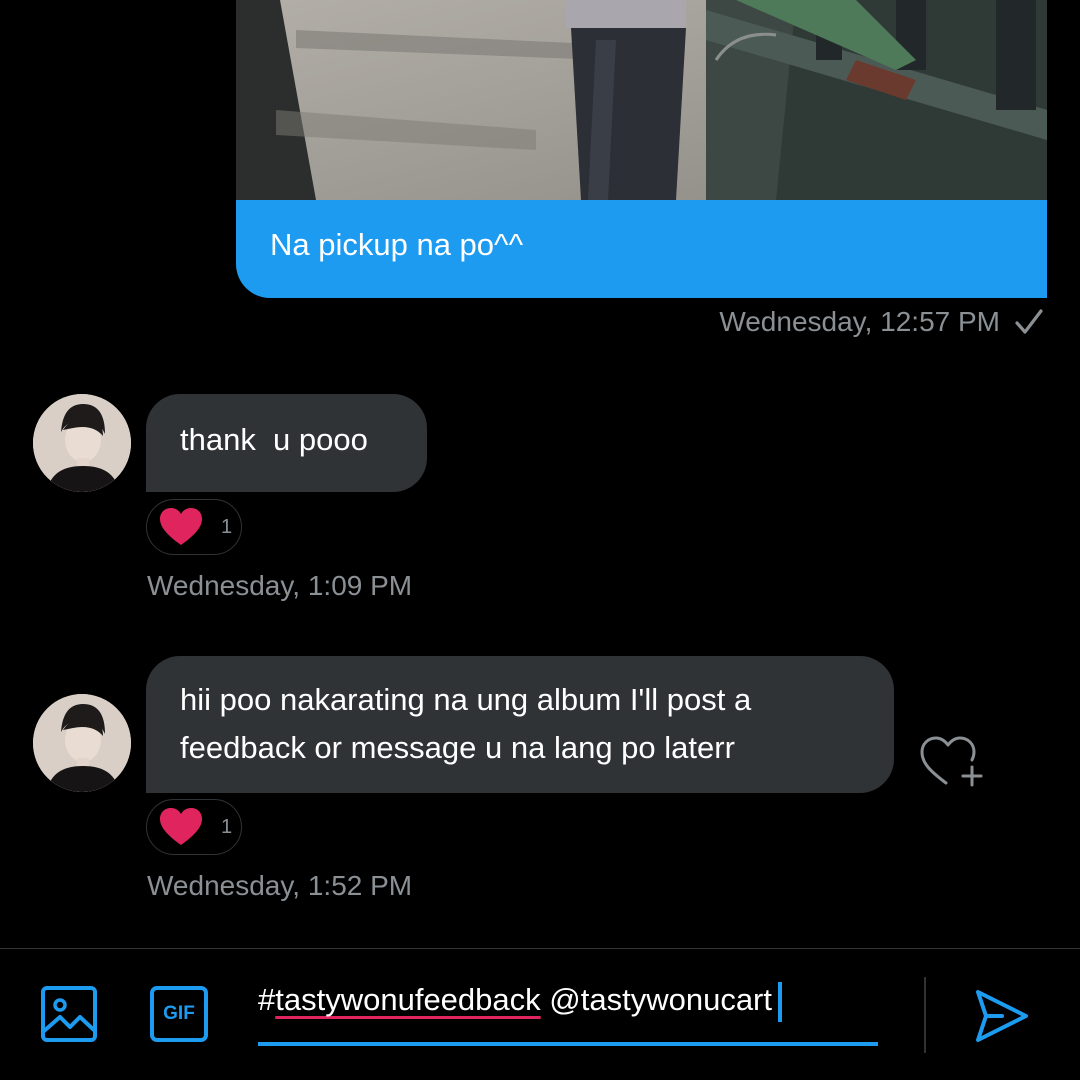  I want to click on message-text: Na pickup na po^^, so click(397, 244).